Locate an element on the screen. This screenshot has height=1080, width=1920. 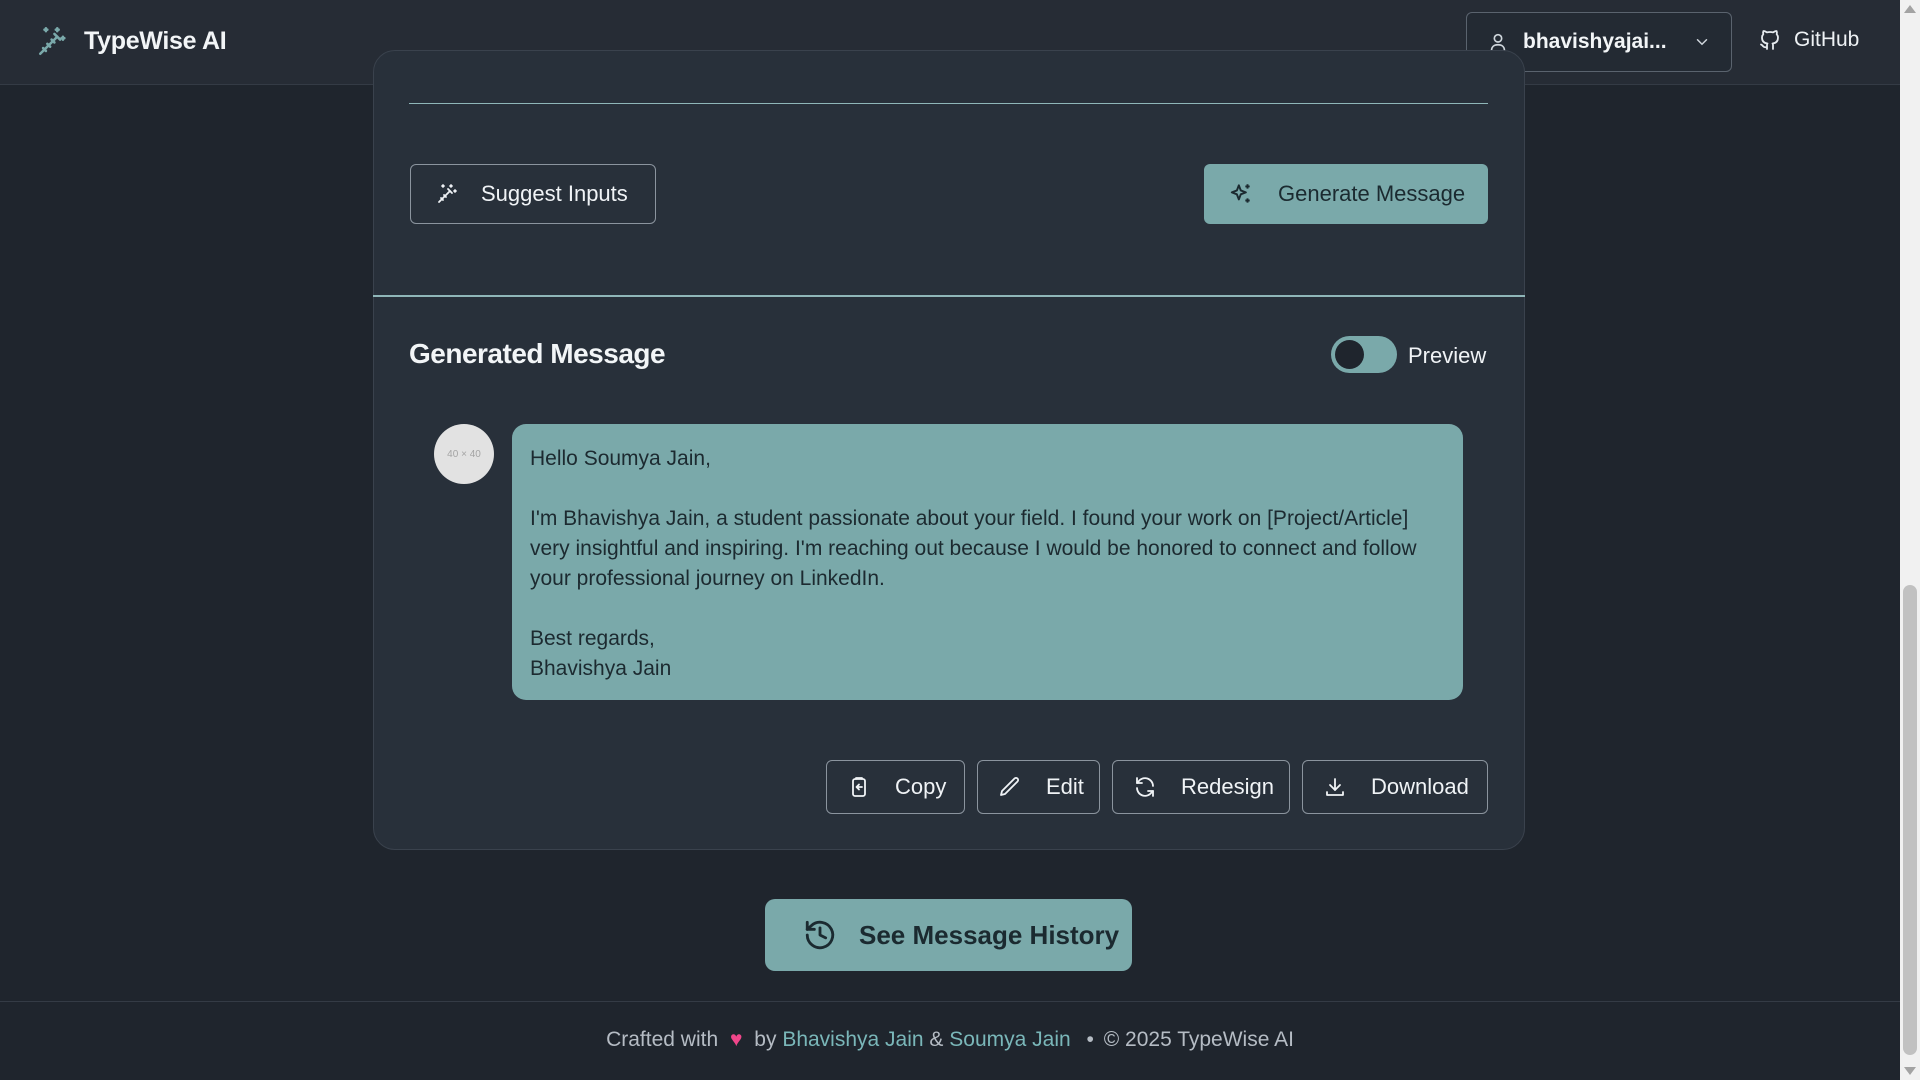
pencil-icon is located at coordinates (1010, 787).